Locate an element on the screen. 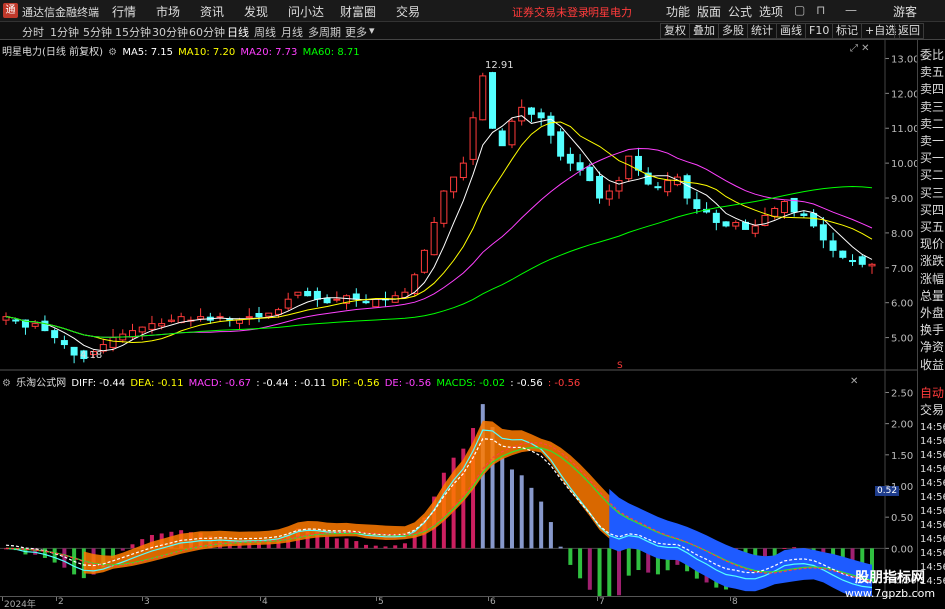  tab-30min: 30分钟 is located at coordinates (170, 32).